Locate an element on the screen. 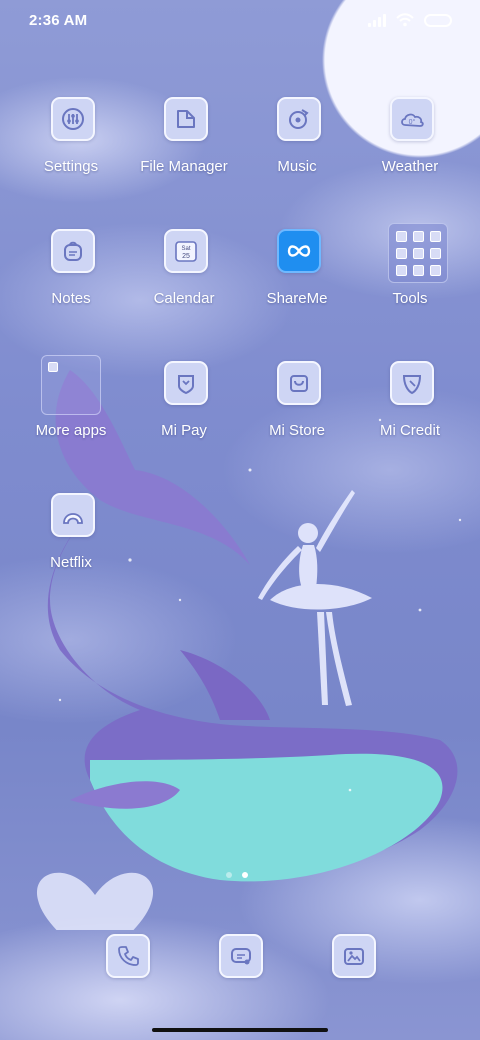 The image size is (480, 1040). app-label: Notes is located at coordinates (71, 298).